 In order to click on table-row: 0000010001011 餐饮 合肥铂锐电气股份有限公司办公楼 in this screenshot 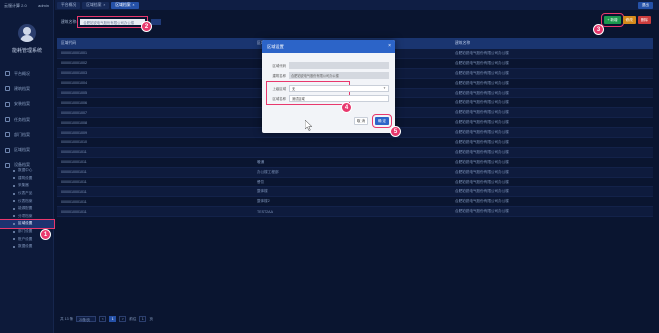, I will do `click(355, 183)`.